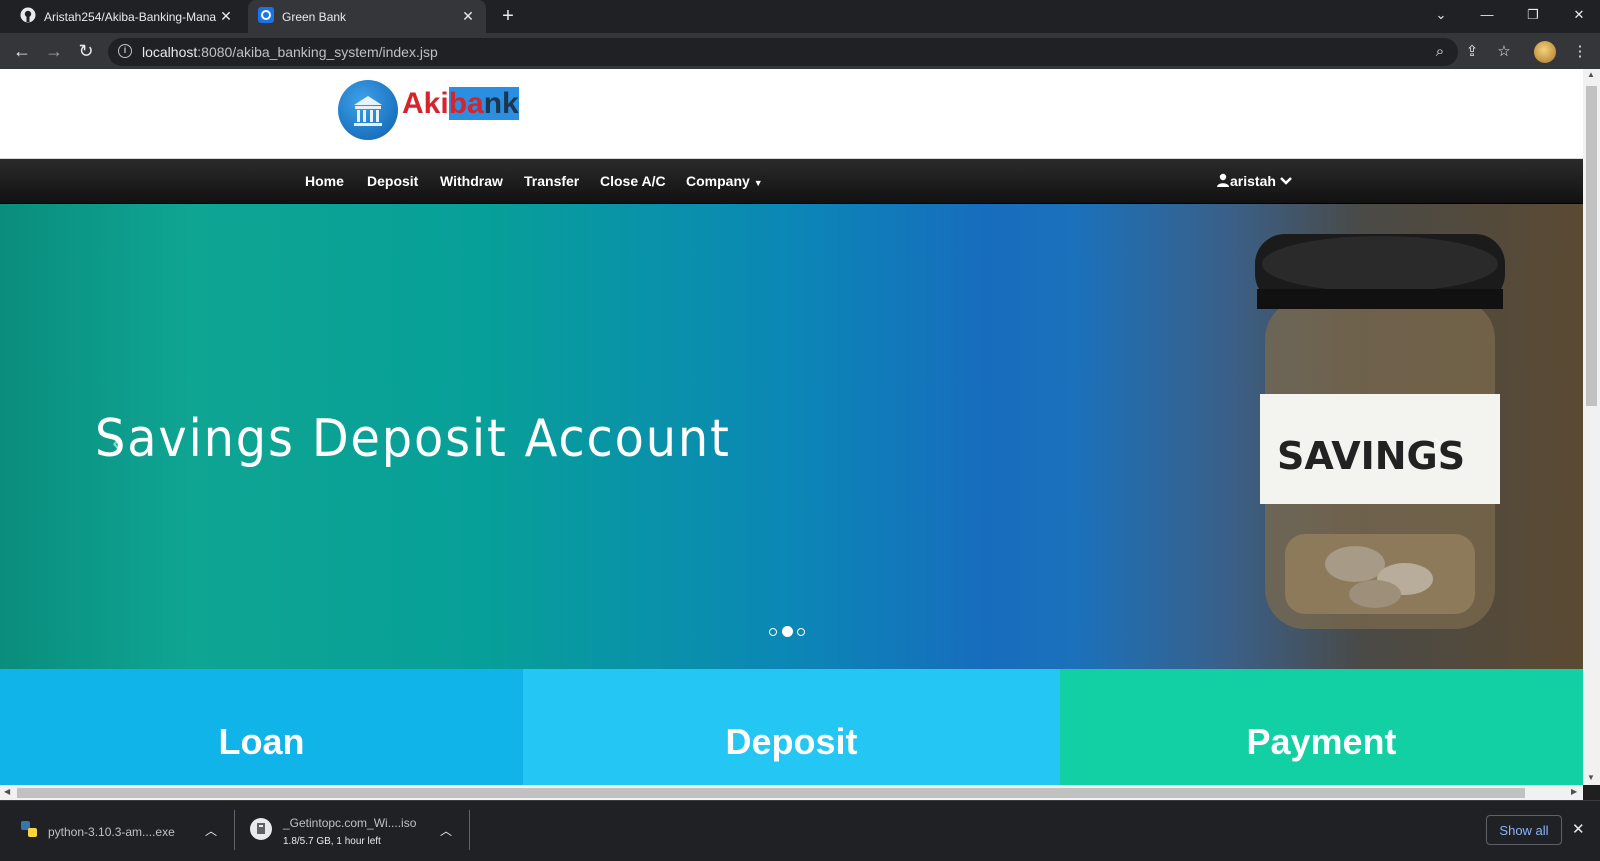 The image size is (1600, 861). What do you see at coordinates (633, 181) in the screenshot?
I see `nav-close-ac: Close A/C` at bounding box center [633, 181].